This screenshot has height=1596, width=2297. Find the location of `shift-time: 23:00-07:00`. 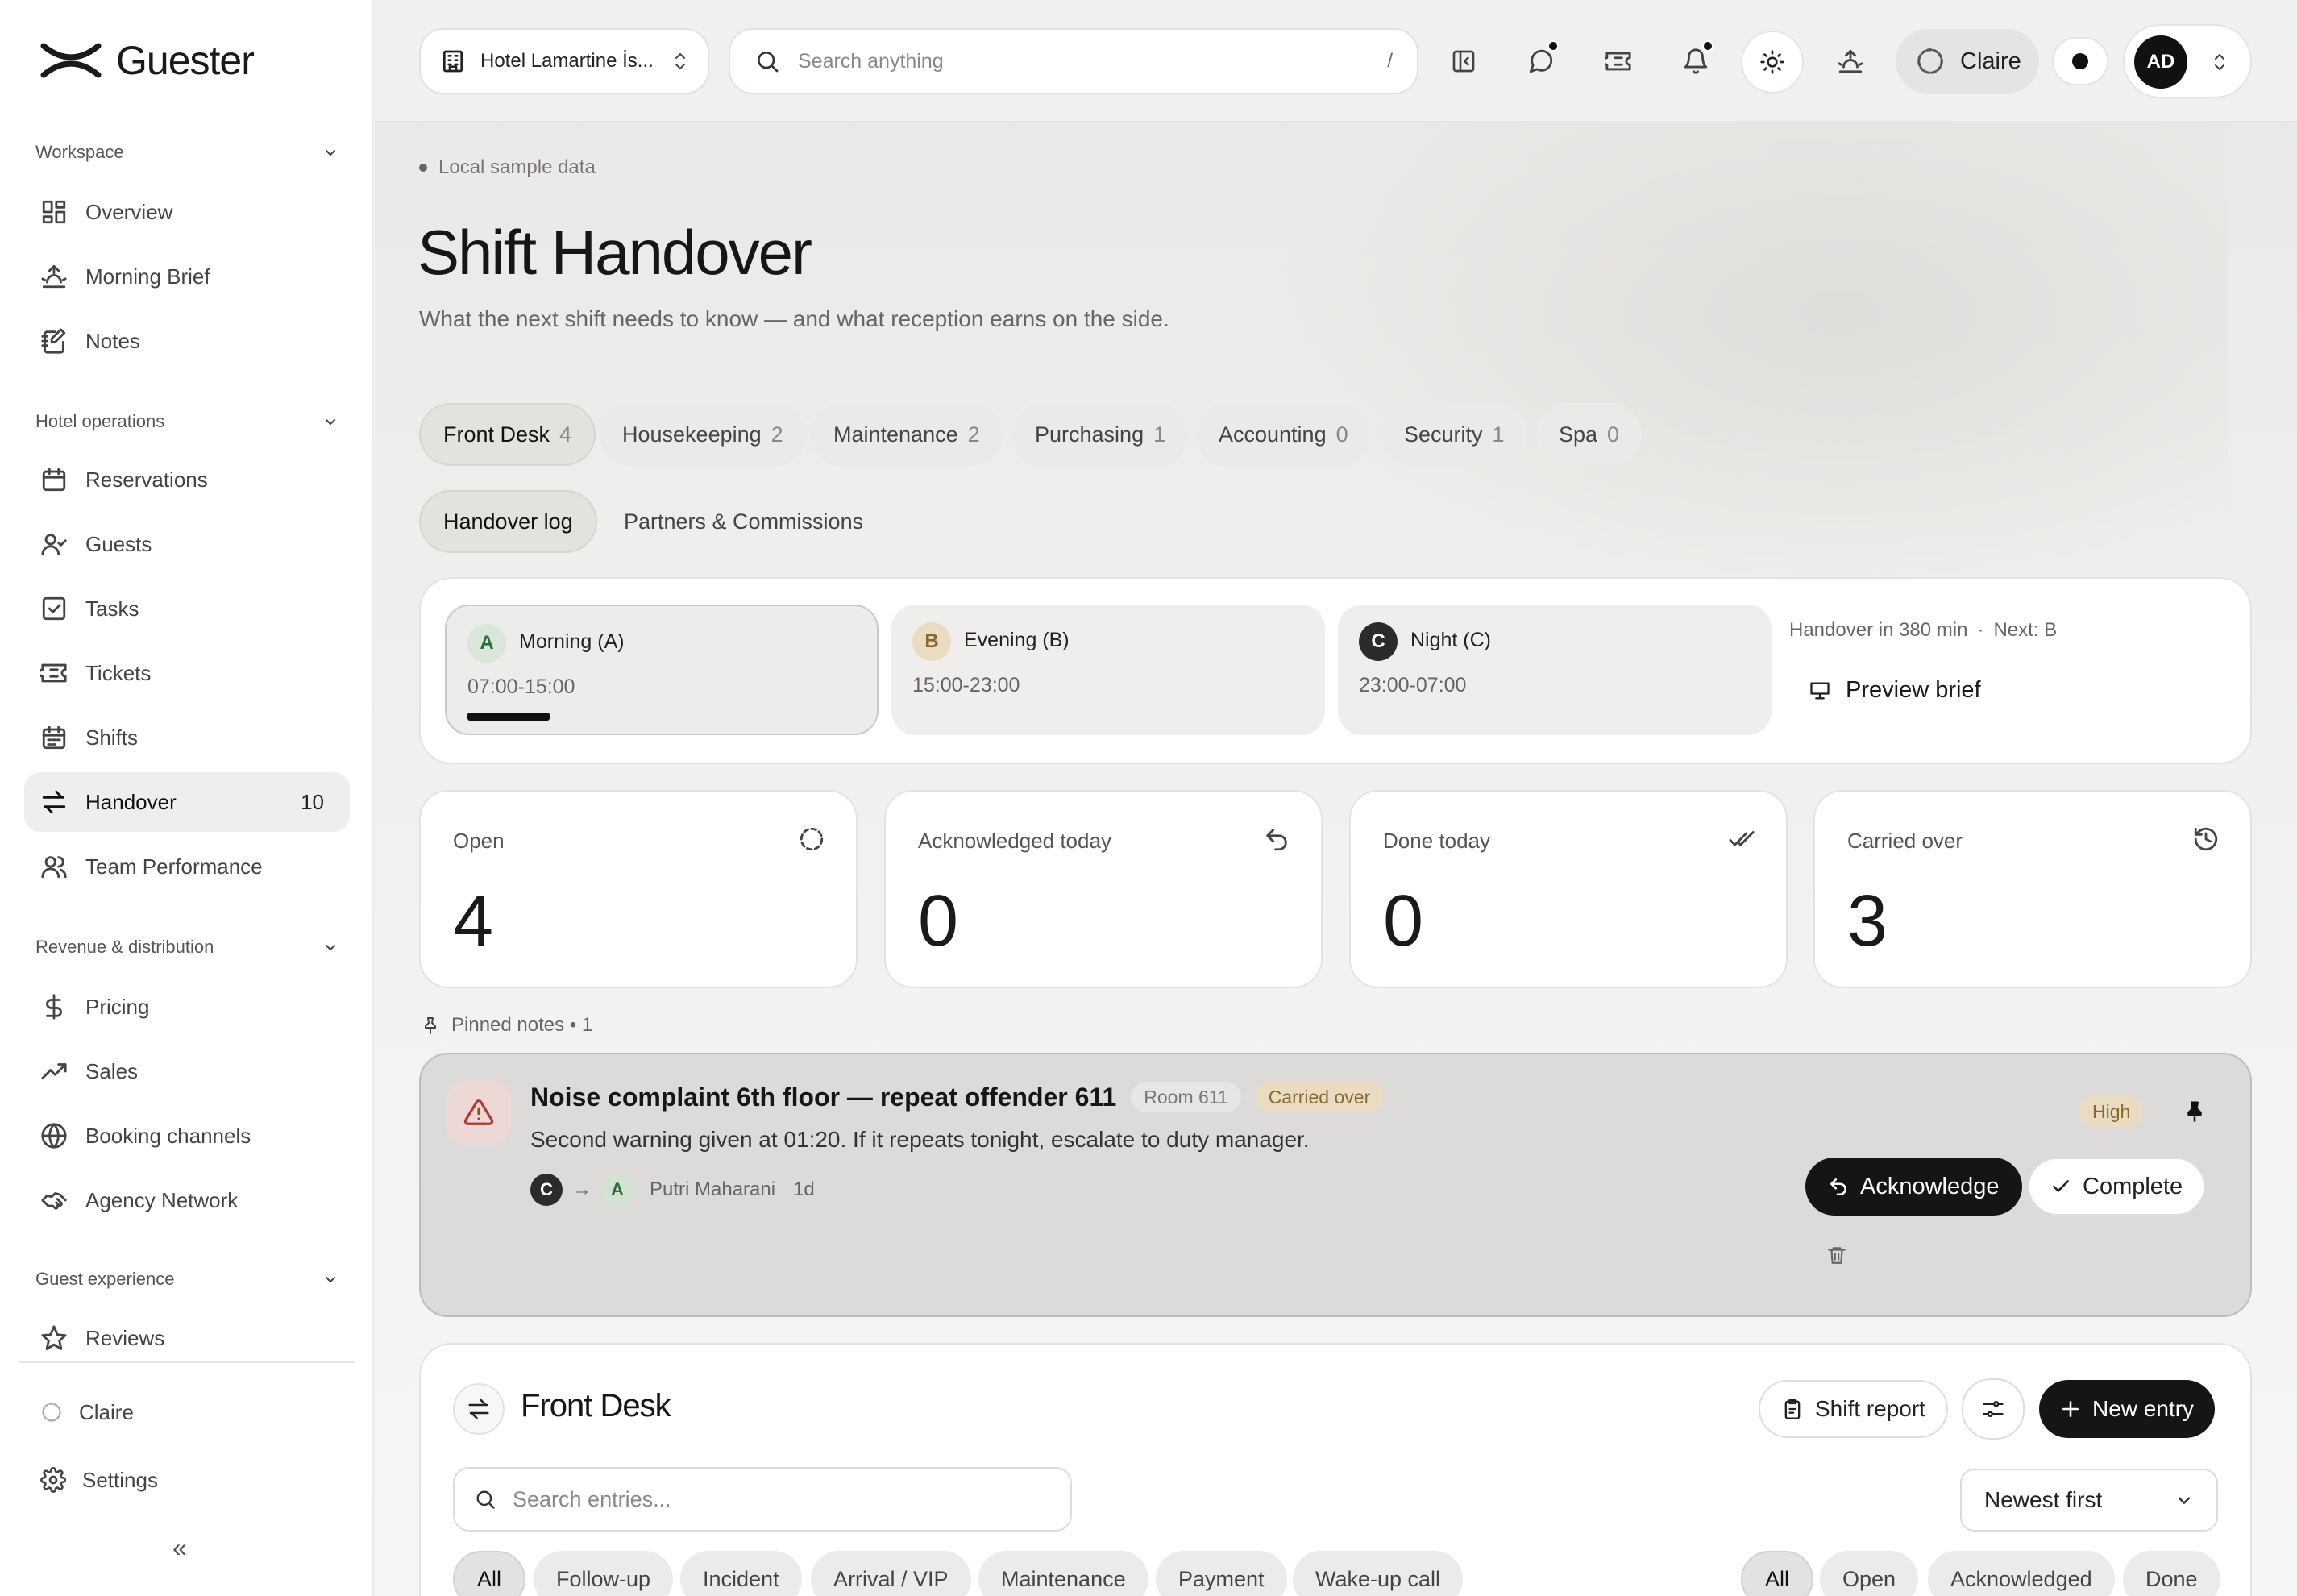

shift-time: 23:00-07:00 is located at coordinates (1413, 685).